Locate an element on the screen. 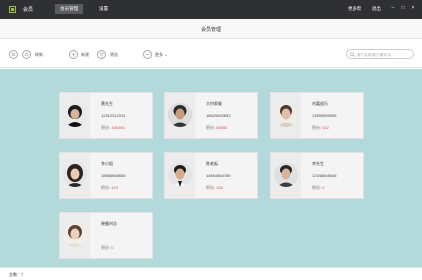  refresh-label: 刷新 is located at coordinates (39, 55).